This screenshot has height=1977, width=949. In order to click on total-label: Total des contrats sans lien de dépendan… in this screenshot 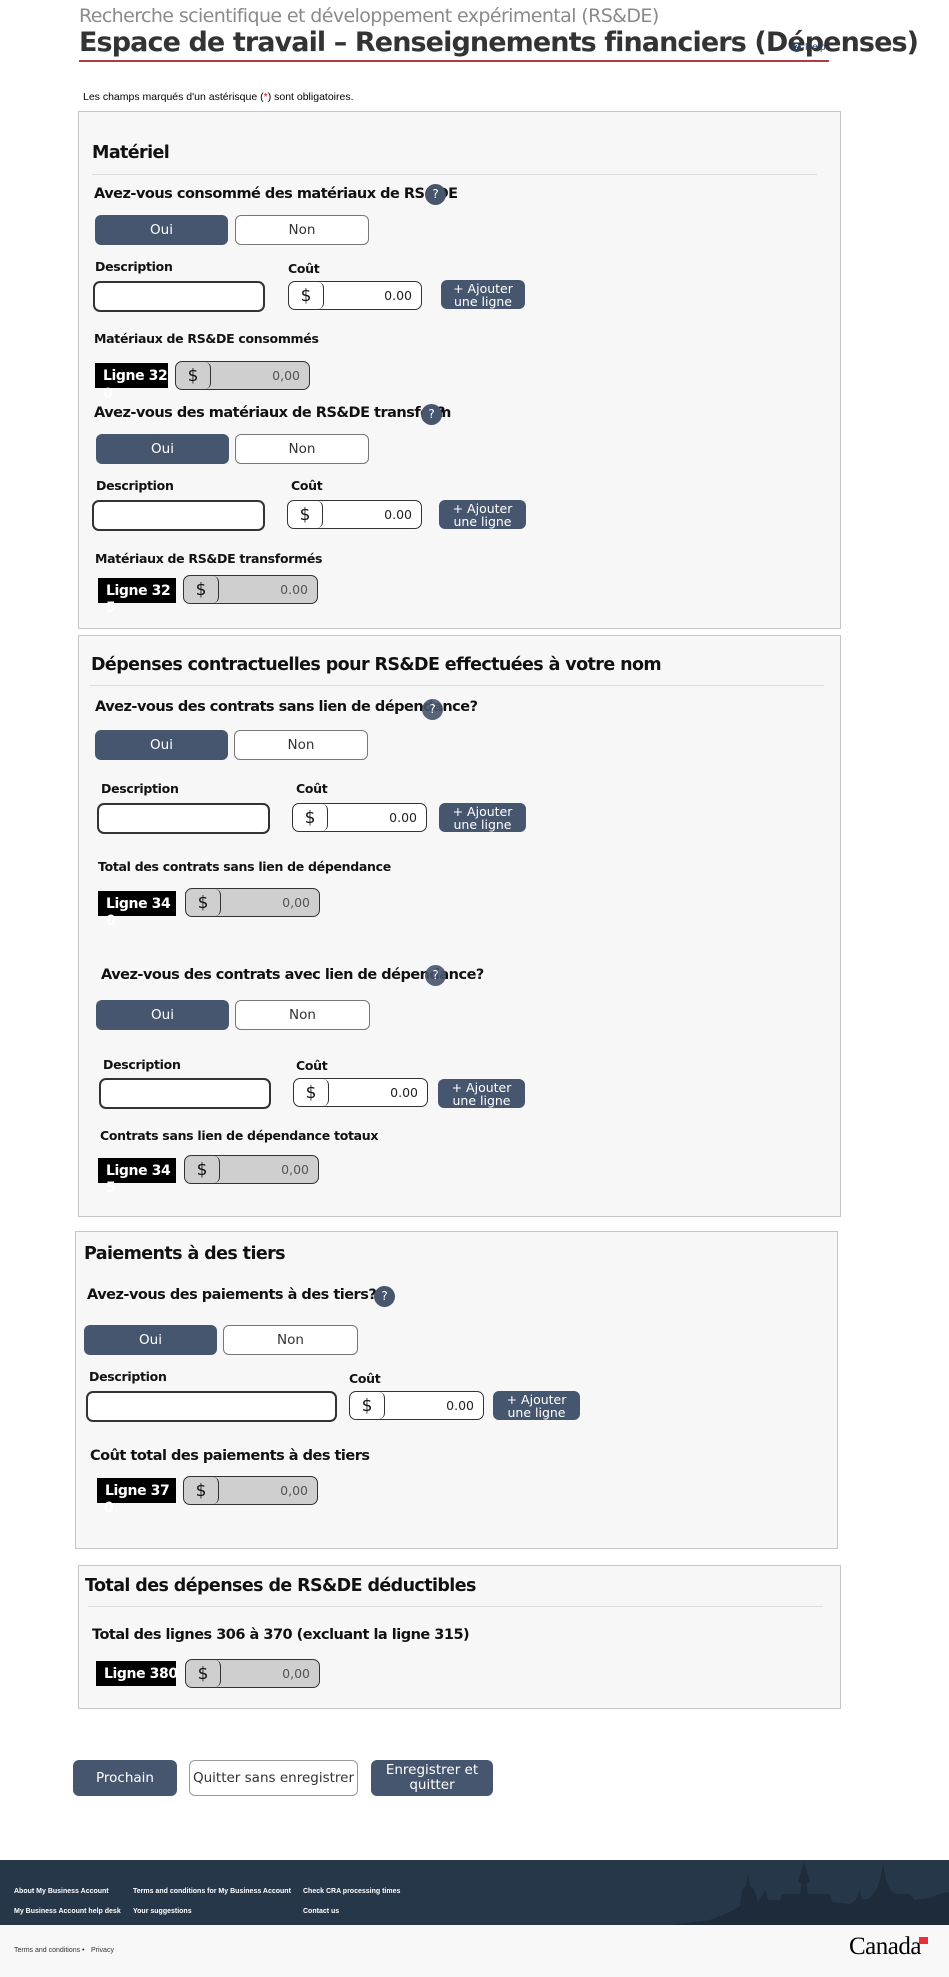, I will do `click(244, 866)`.